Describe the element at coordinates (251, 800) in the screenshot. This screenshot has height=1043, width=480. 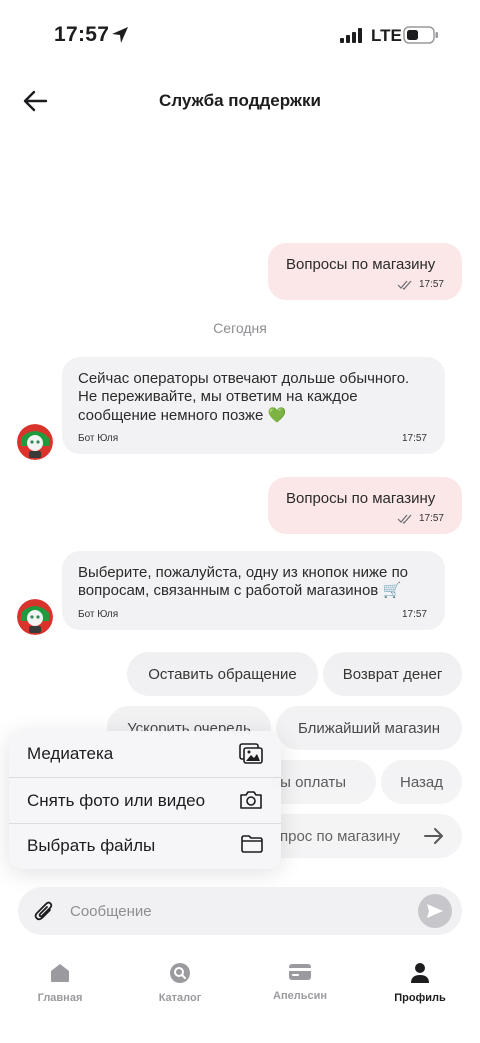
I see `camera-icon` at that location.